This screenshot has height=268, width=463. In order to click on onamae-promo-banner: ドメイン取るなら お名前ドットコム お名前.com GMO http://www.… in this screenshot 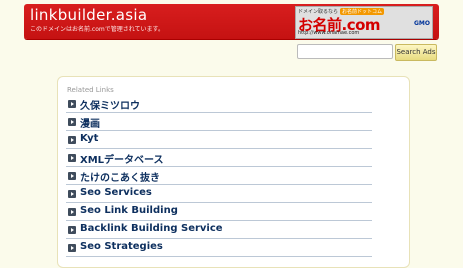, I will do `click(364, 22)`.